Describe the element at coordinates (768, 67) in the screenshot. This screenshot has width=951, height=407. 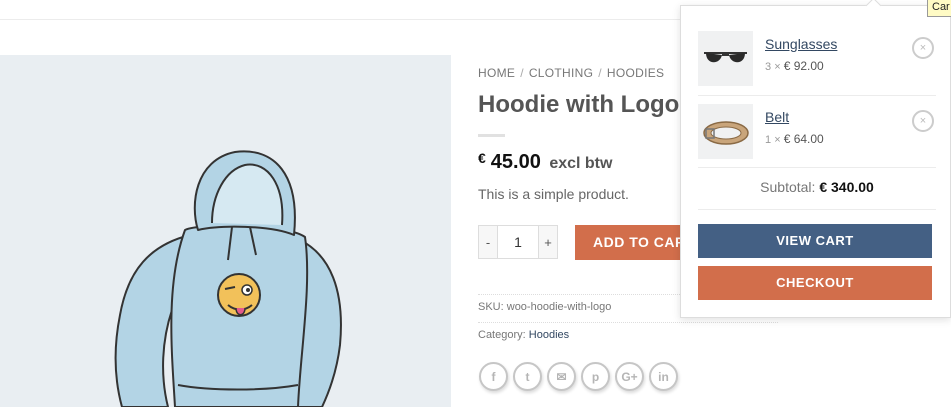
I see `cart-item-qty: 3` at that location.